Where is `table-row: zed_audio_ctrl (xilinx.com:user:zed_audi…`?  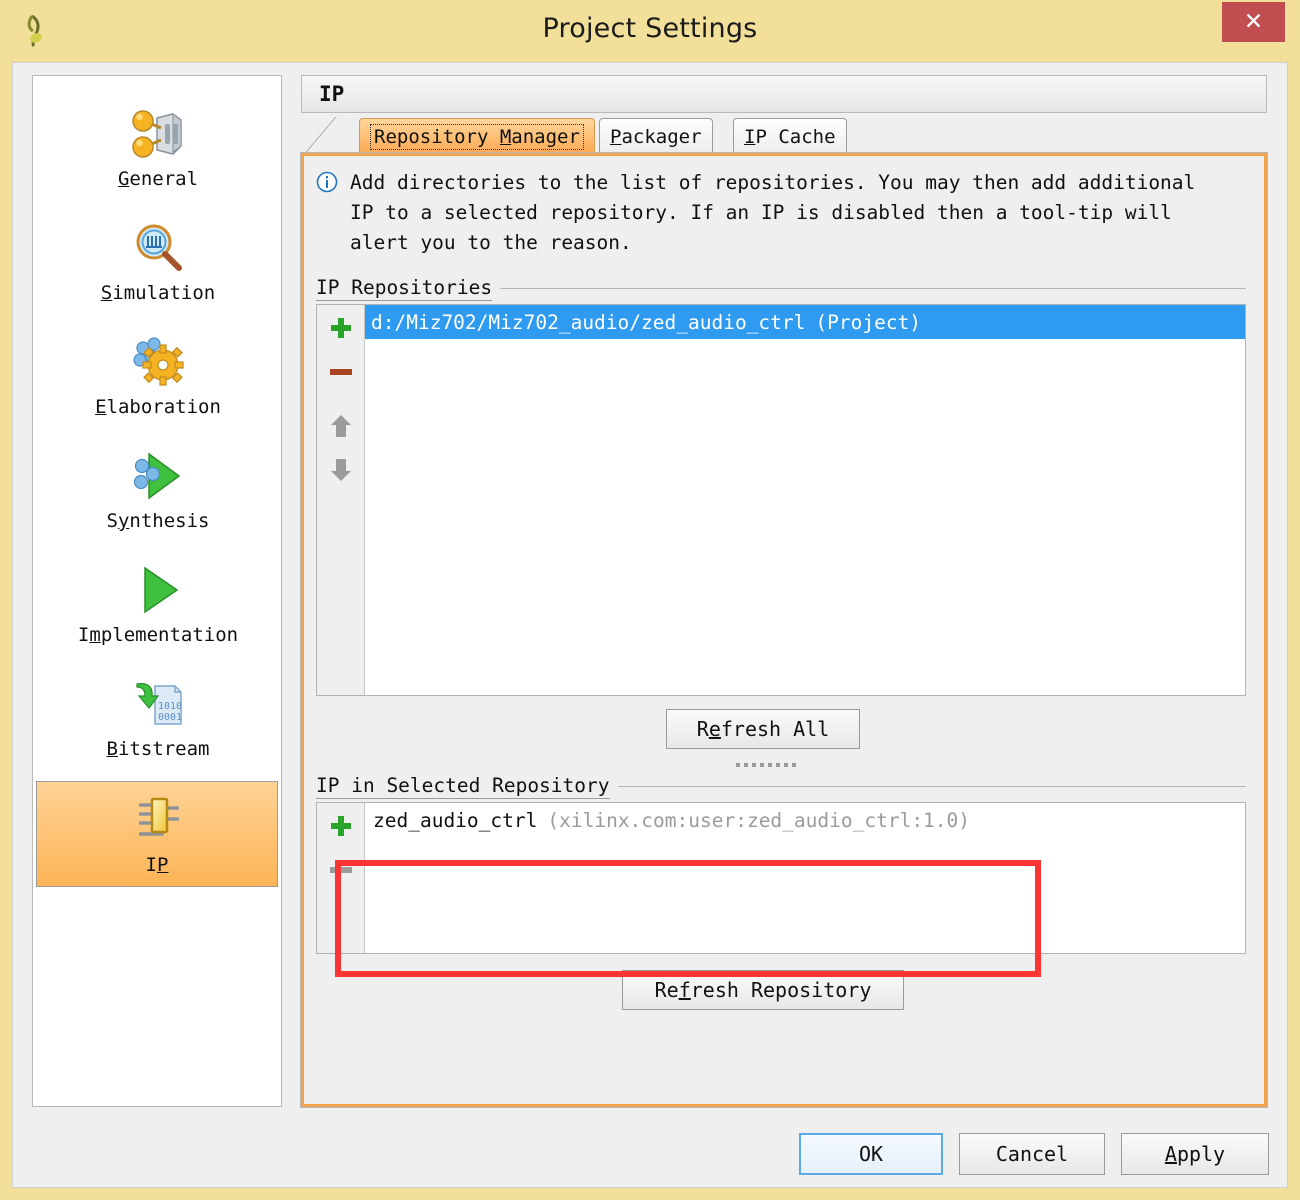 table-row: zed_audio_ctrl (xilinx.com:user:zed_audi… is located at coordinates (805, 820).